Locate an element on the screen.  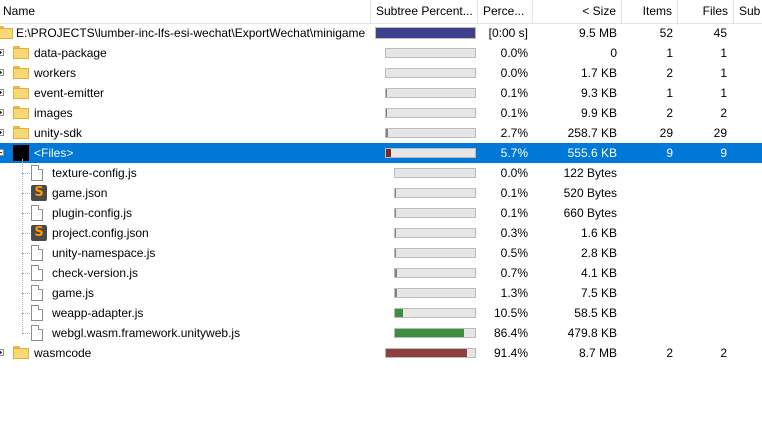
item-name: wasmcode is located at coordinates (63, 353).